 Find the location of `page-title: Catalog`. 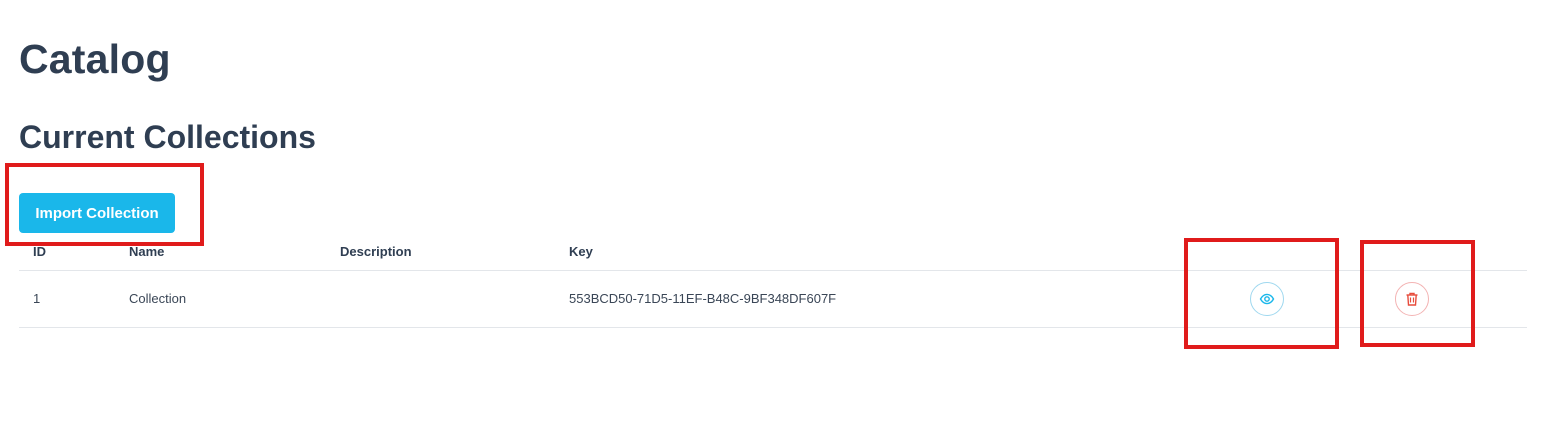

page-title: Catalog is located at coordinates (95, 59).